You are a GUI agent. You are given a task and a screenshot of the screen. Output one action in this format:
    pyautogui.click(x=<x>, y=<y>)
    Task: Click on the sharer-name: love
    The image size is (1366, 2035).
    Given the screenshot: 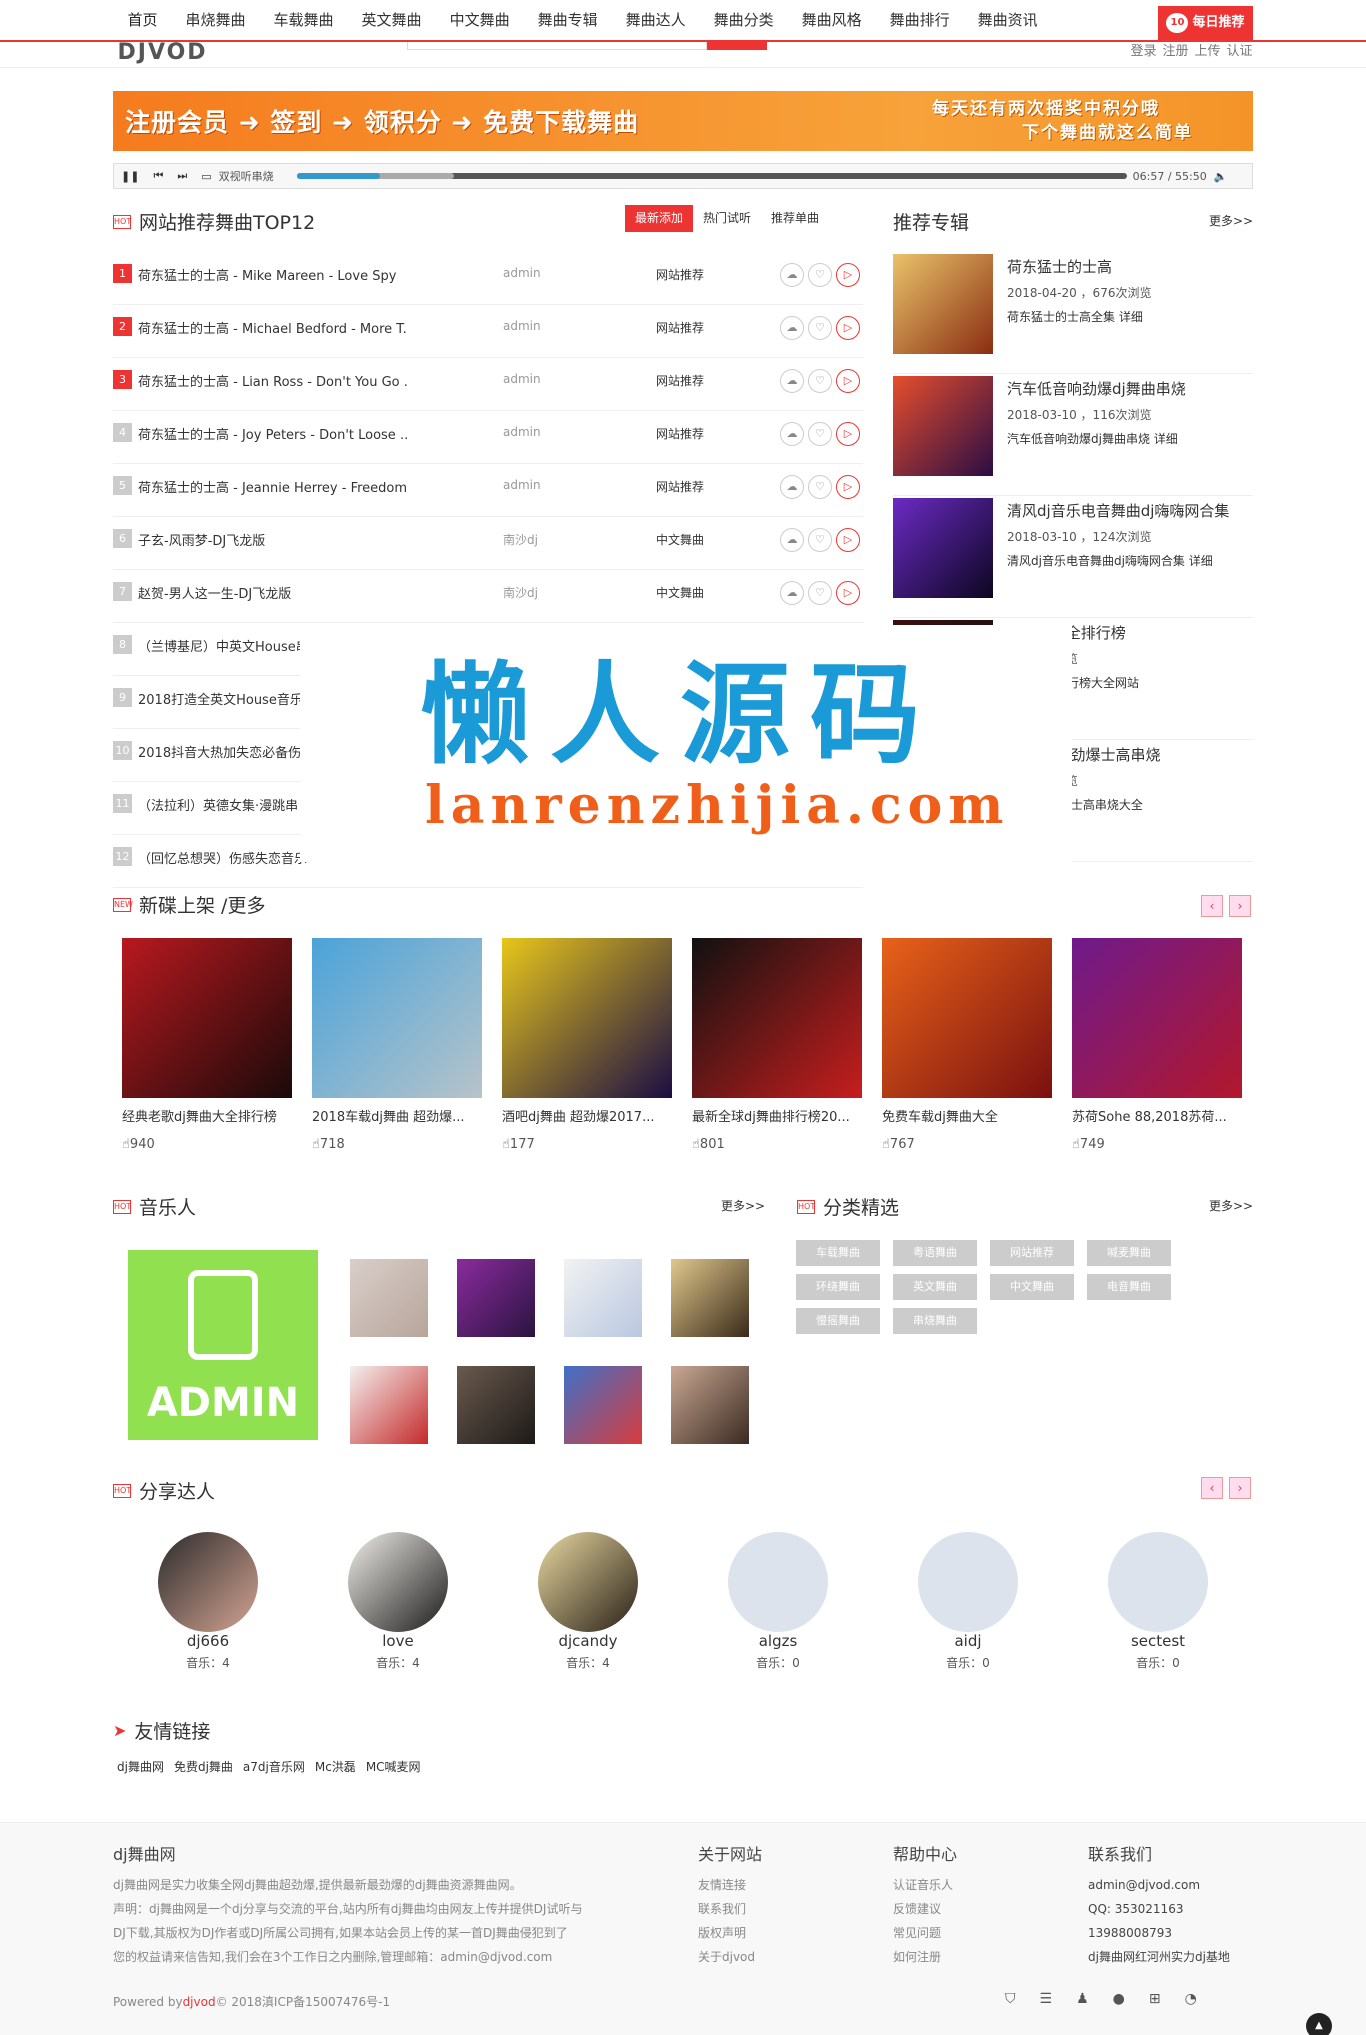 What is the action you would take?
    pyautogui.click(x=398, y=1641)
    